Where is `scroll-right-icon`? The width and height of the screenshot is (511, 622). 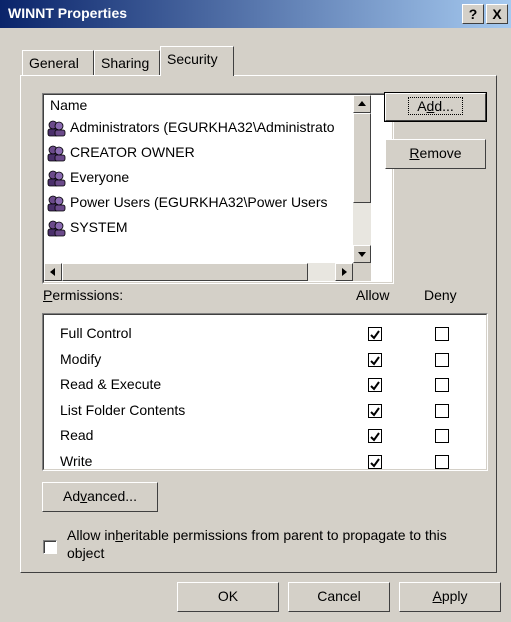 scroll-right-icon is located at coordinates (344, 272).